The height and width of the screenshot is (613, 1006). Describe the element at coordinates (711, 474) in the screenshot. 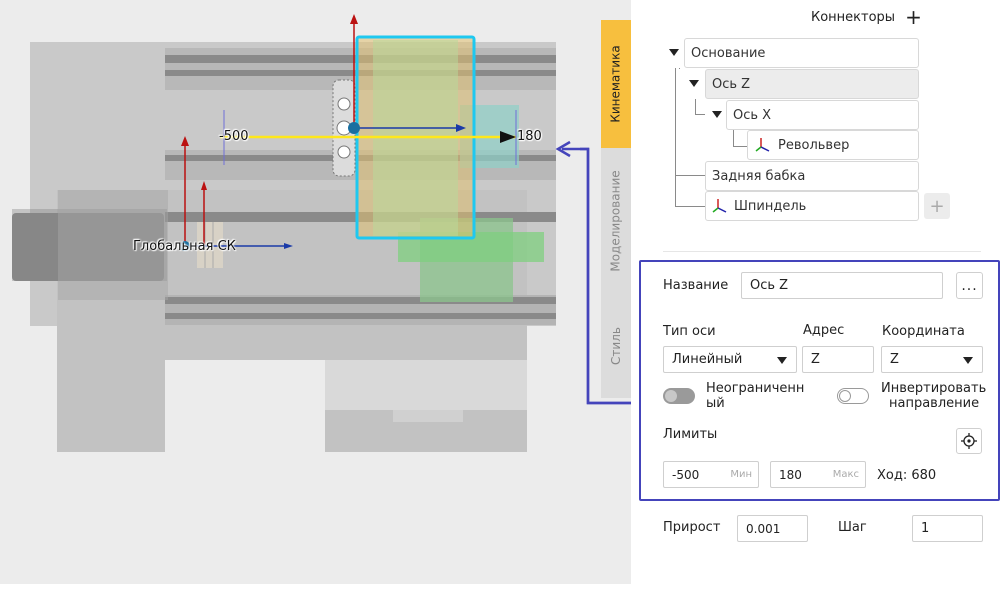

I see `min-limit-field: -500 Мин` at that location.